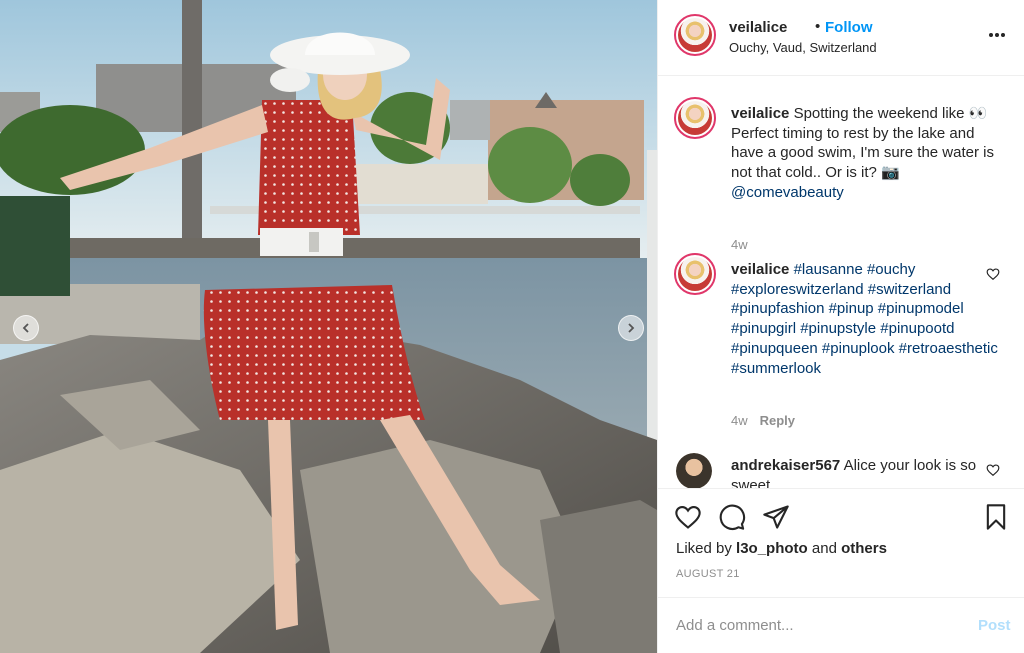  Describe the element at coordinates (996, 517) in the screenshot. I see `bookmark-icon` at that location.